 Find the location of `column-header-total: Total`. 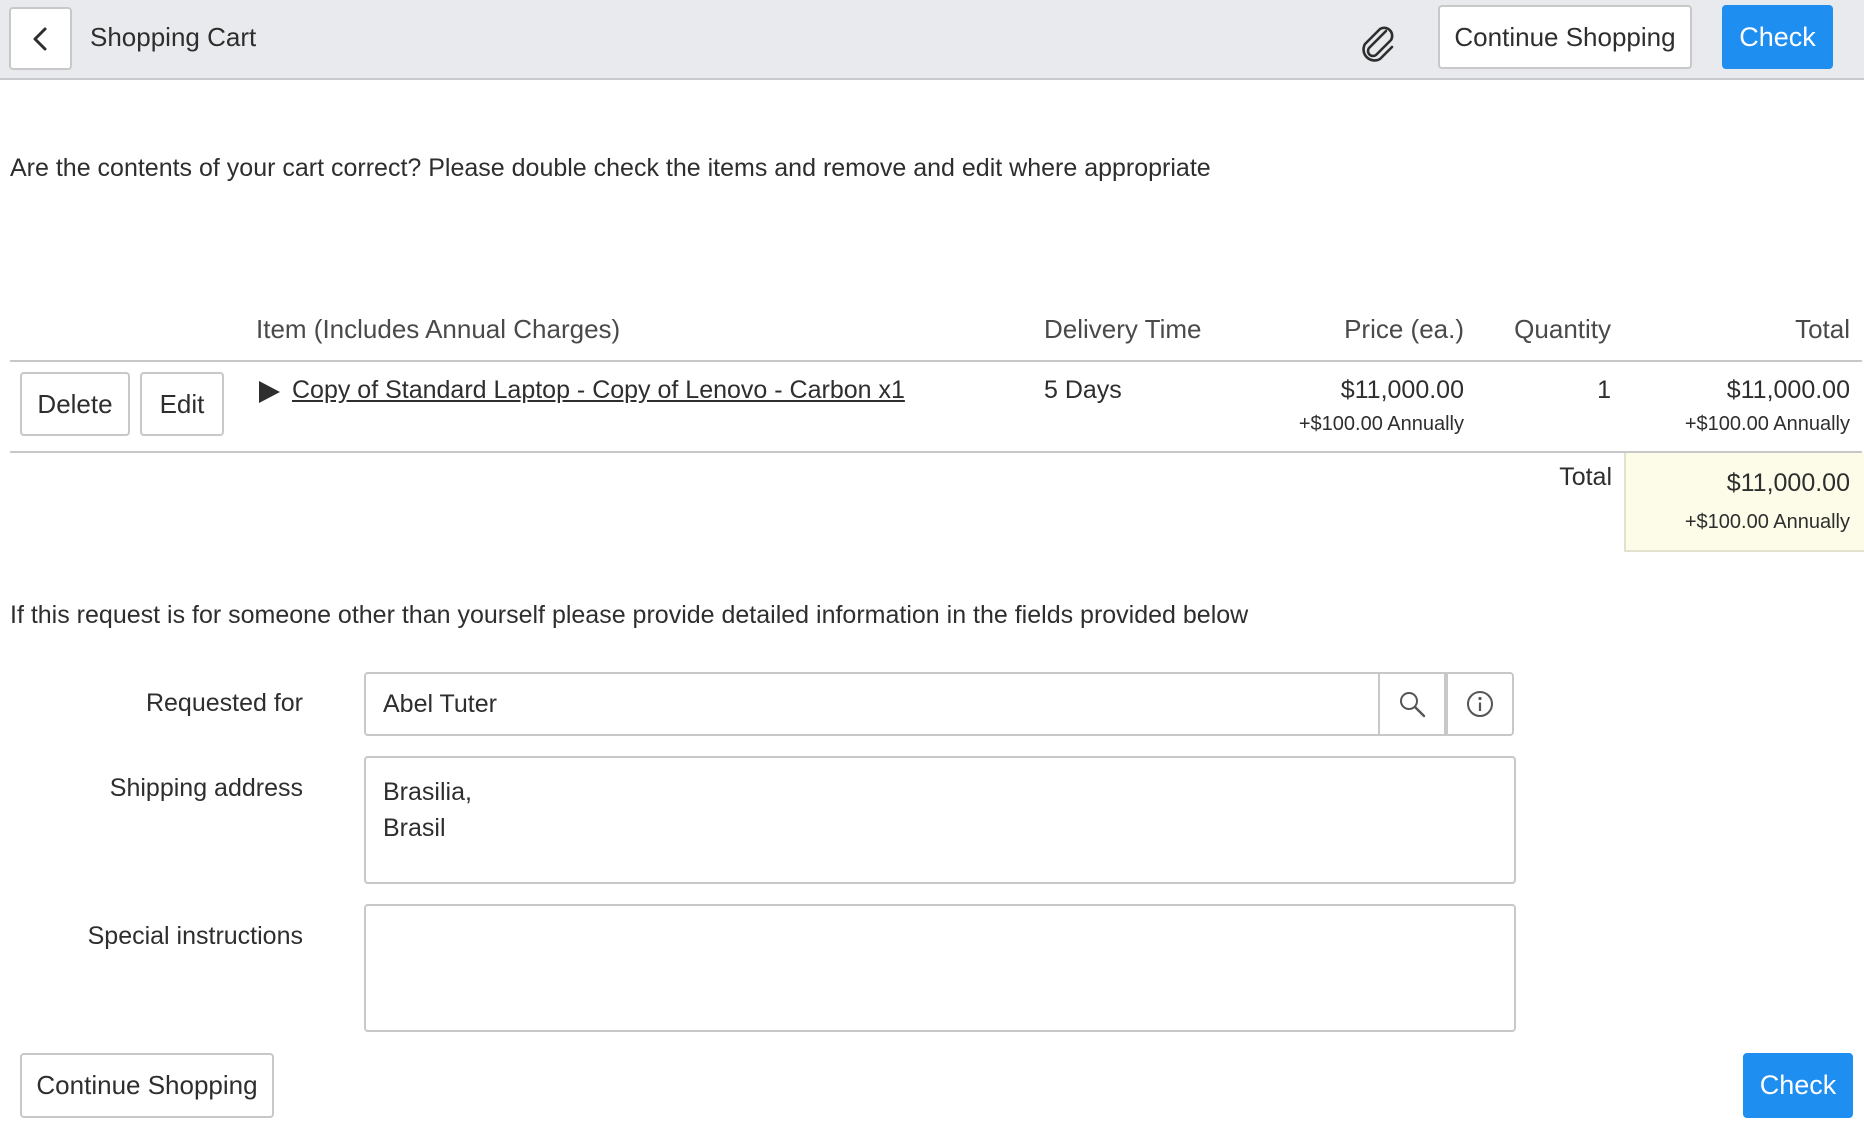

column-header-total: Total is located at coordinates (1822, 329).